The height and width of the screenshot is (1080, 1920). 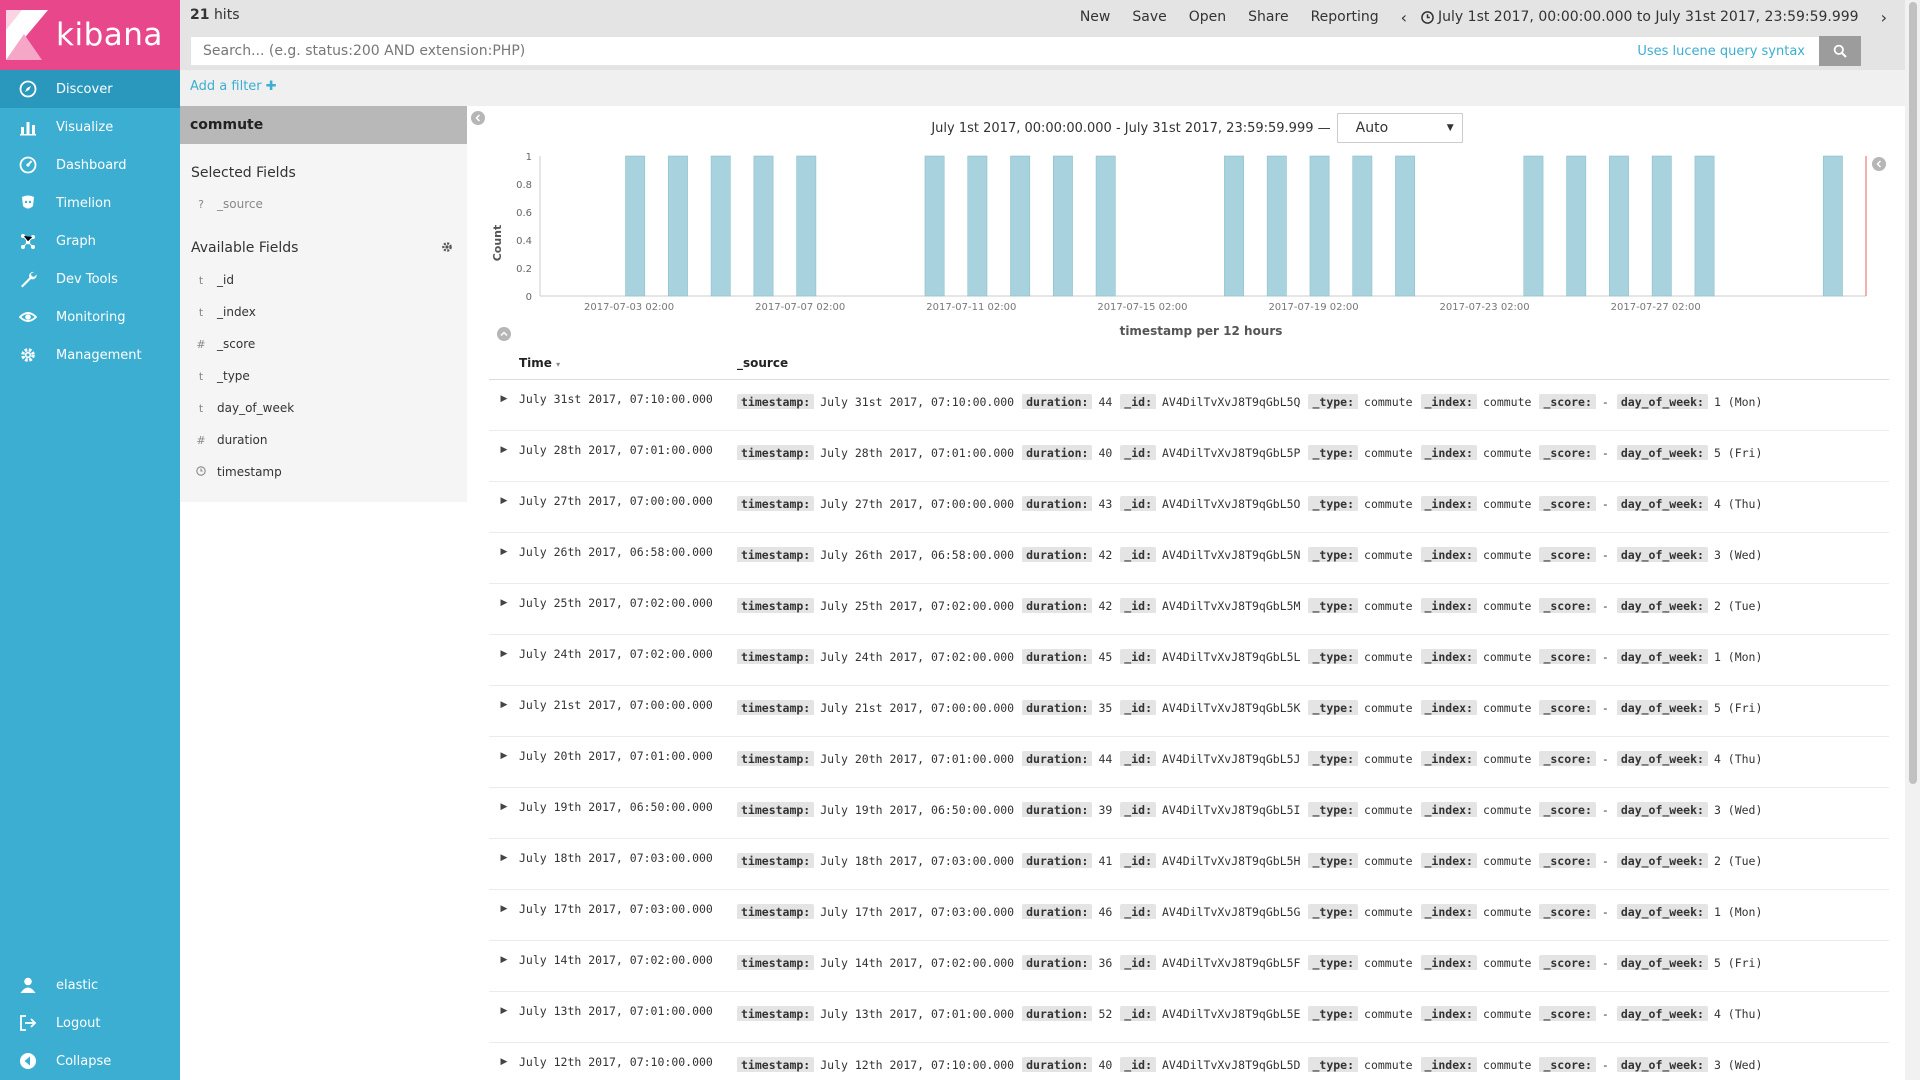 What do you see at coordinates (90, 165) in the screenshot?
I see `nav-item-dashboard: Dashboard` at bounding box center [90, 165].